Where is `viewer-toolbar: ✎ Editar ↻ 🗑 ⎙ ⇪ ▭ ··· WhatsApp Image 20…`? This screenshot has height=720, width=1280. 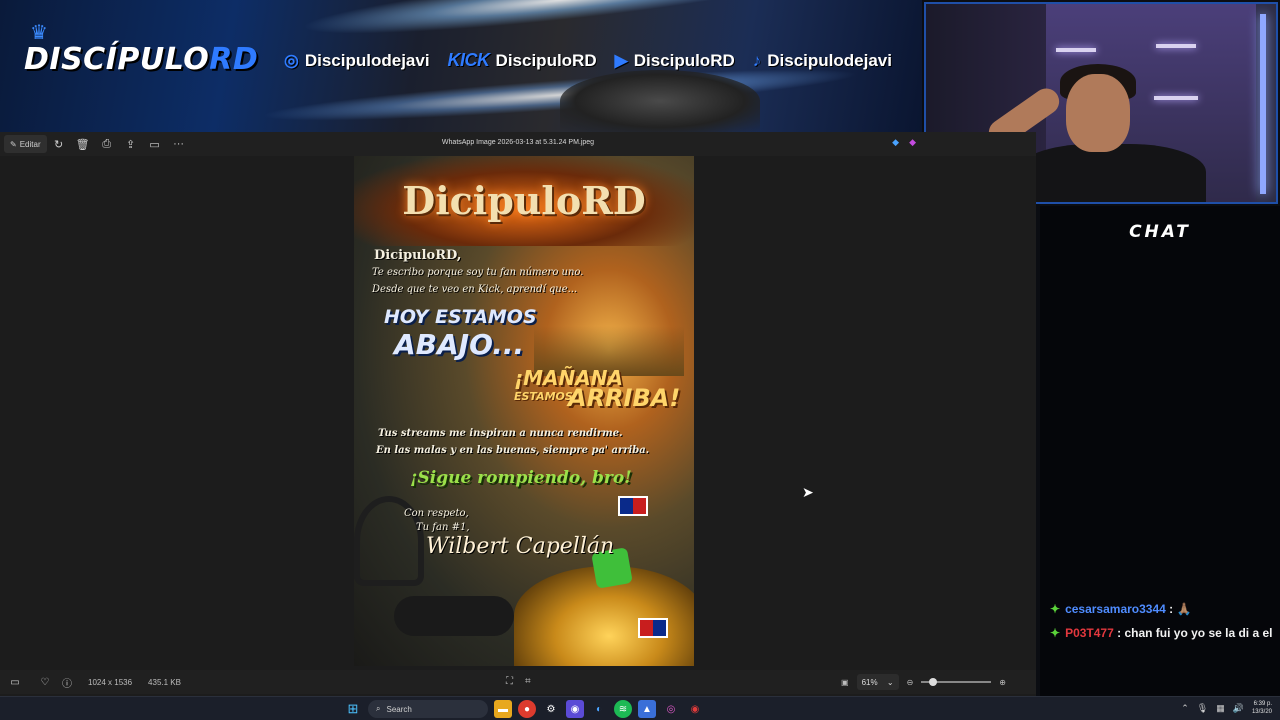
viewer-toolbar: ✎ Editar ↻ 🗑 ⎙ ⇪ ▭ ··· WhatsApp Image 20… is located at coordinates (518, 144).